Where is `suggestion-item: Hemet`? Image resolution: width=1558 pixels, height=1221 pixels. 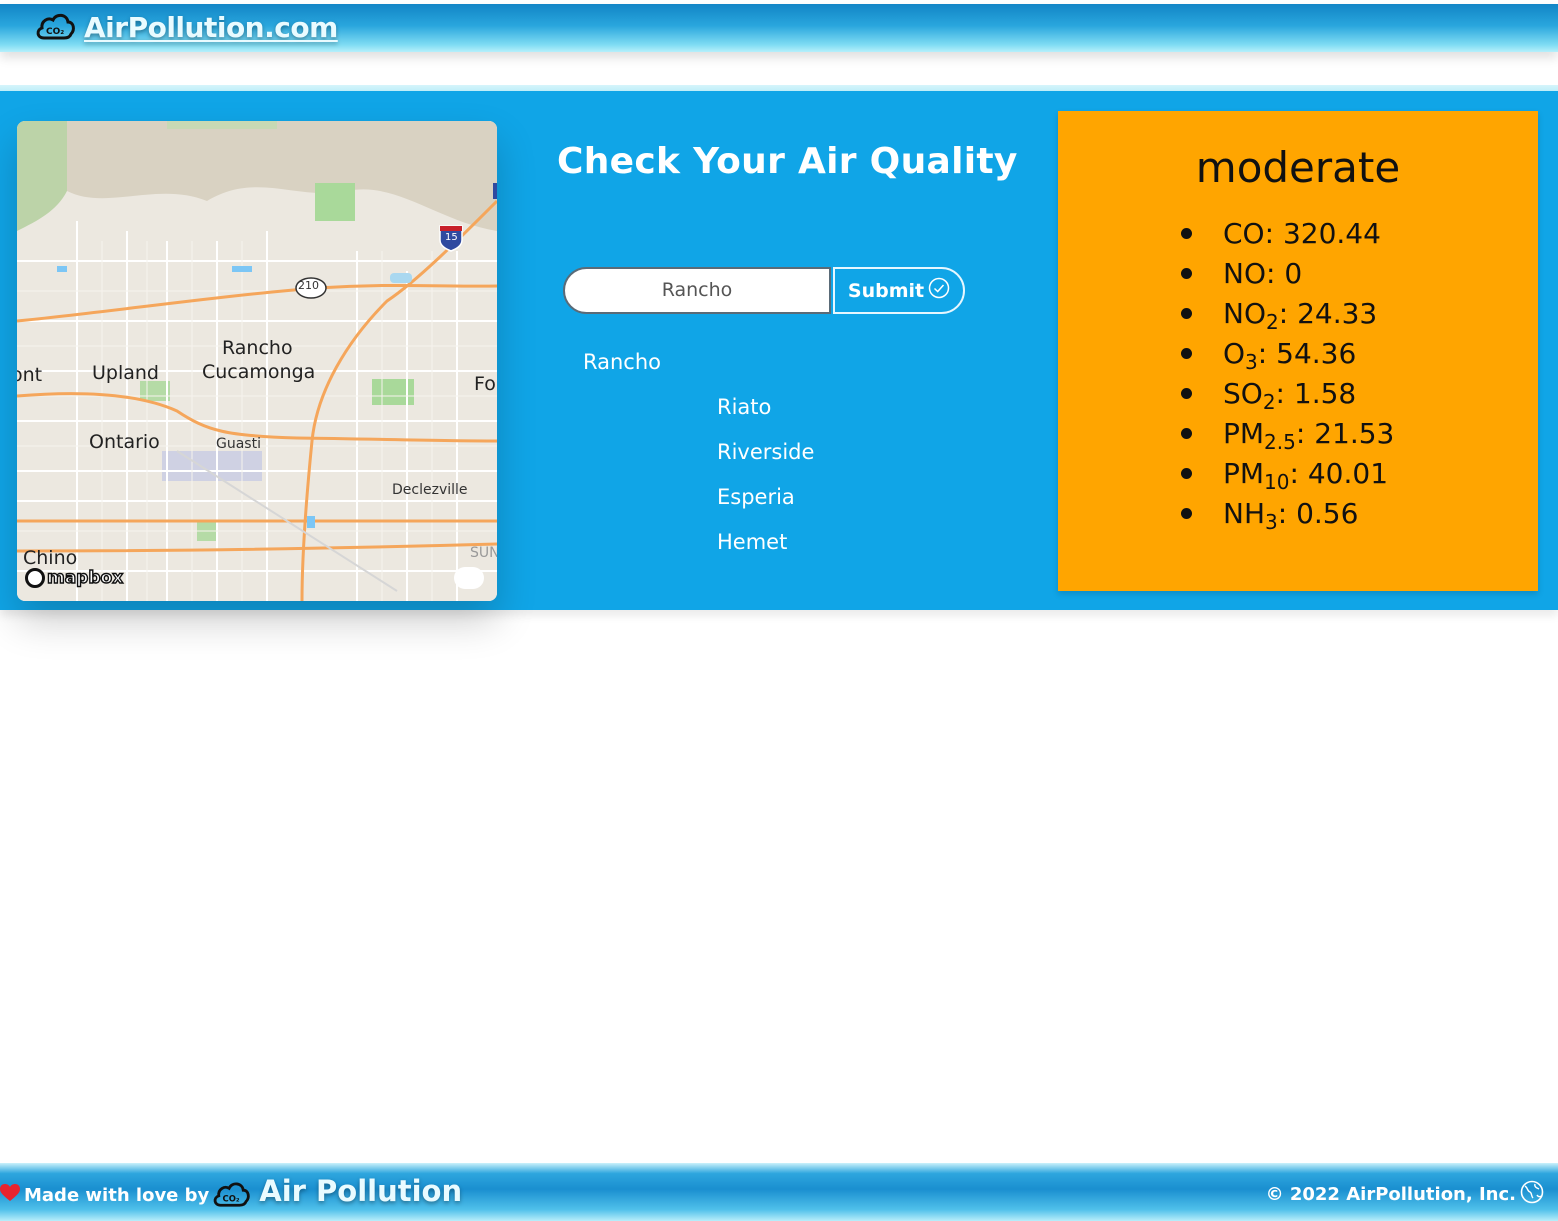
suggestion-item: Hemet is located at coordinates (752, 542).